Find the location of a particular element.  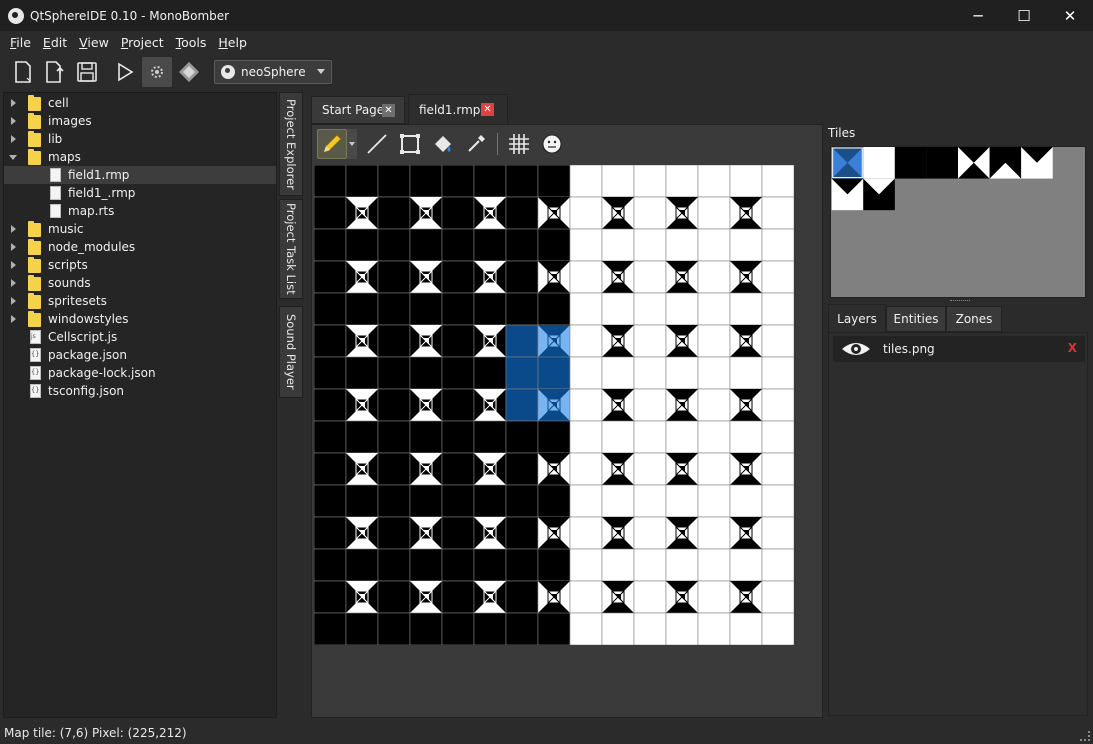

close-button: ✕ is located at coordinates (1070, 15).